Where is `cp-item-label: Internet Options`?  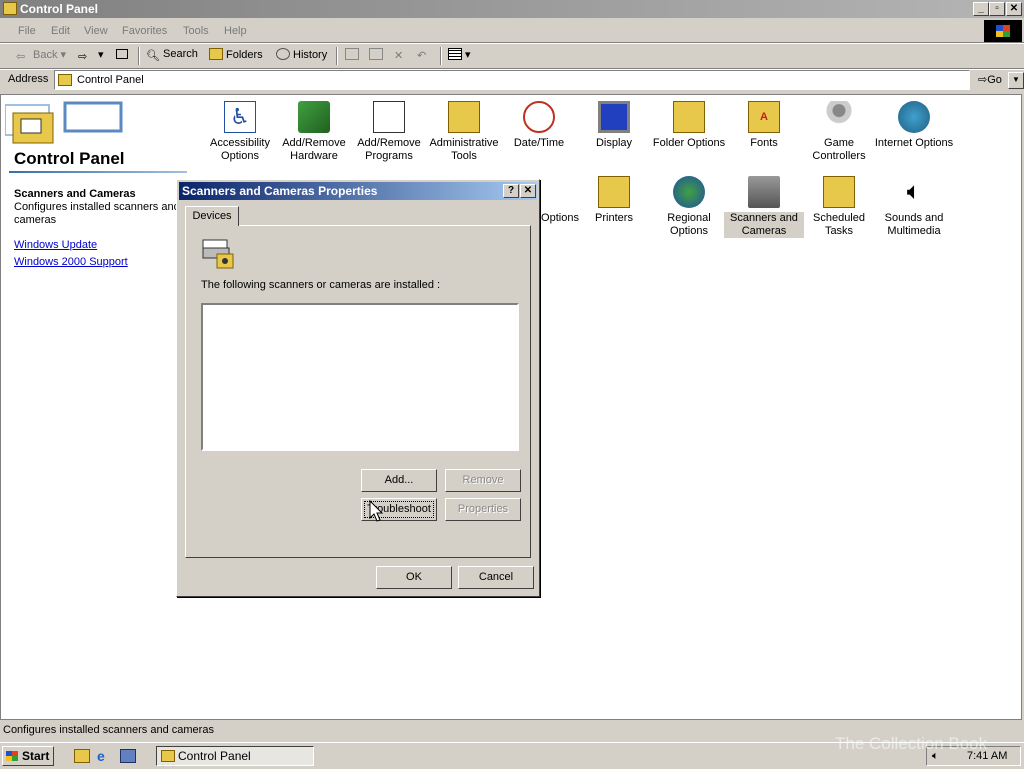 cp-item-label: Internet Options is located at coordinates (914, 143).